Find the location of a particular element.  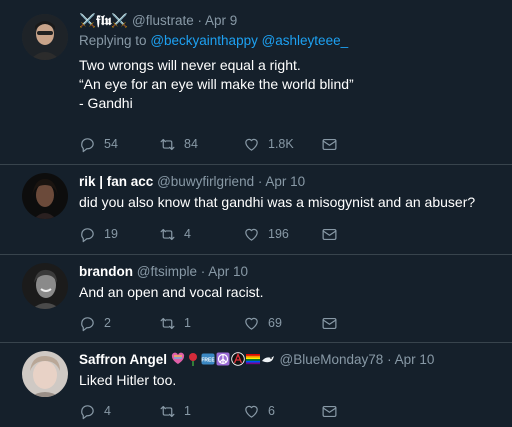

like-button: 196 is located at coordinates (266, 234).